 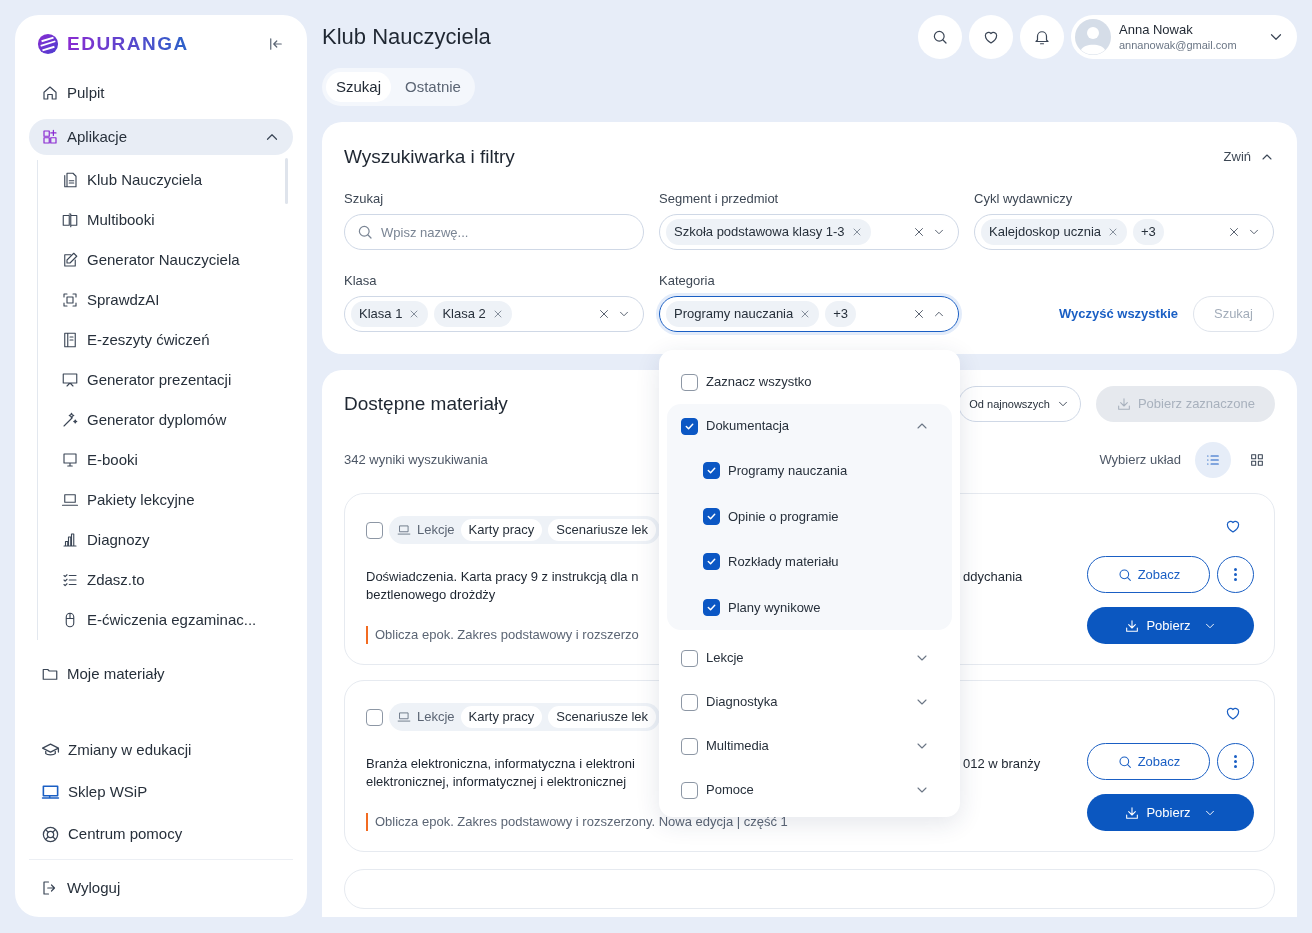 What do you see at coordinates (70, 540) in the screenshot?
I see `chart-icon` at bounding box center [70, 540].